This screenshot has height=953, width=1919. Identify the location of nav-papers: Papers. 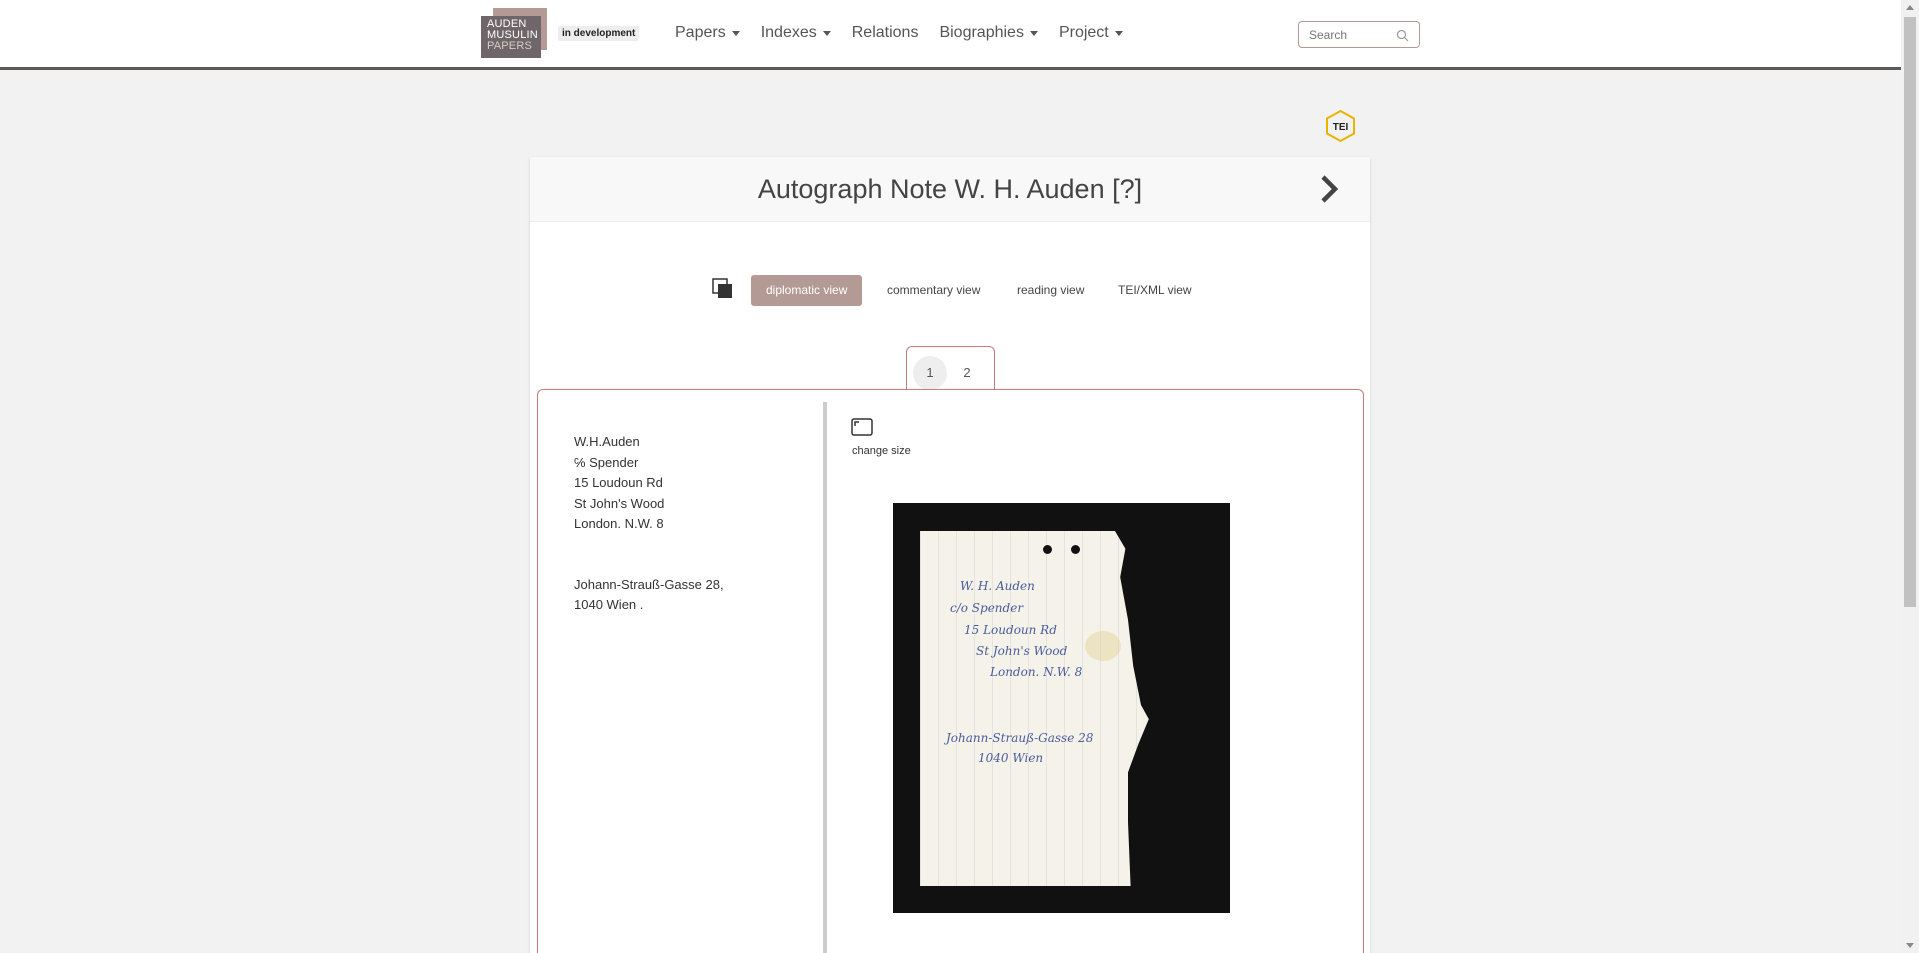
(707, 33).